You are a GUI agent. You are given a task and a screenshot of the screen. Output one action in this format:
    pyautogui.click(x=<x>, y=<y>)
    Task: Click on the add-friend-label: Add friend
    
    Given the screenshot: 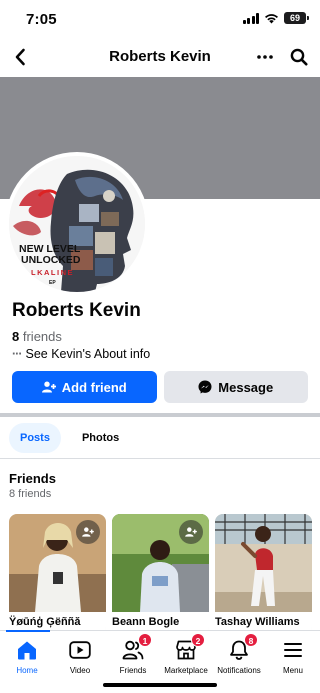 What is the action you would take?
    pyautogui.click(x=94, y=387)
    